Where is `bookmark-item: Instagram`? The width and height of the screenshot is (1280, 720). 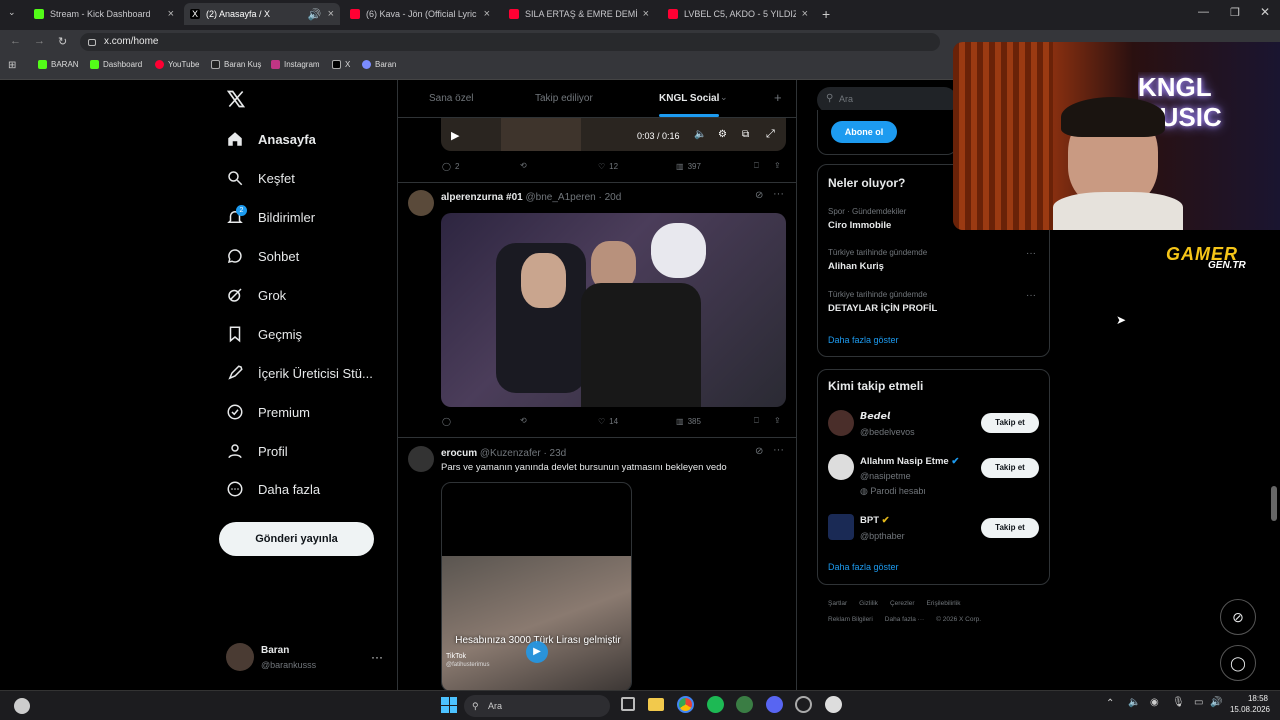 bookmark-item: Instagram is located at coordinates (295, 64).